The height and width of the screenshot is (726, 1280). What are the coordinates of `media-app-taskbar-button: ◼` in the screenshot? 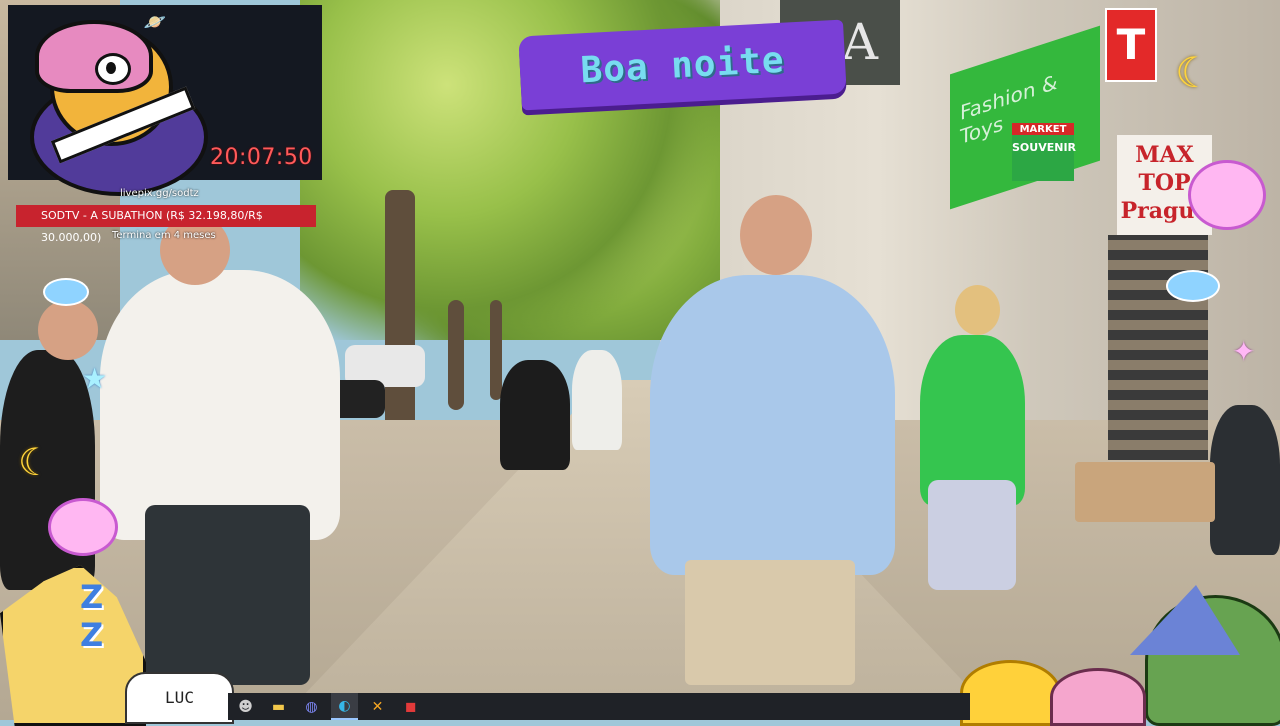 It's located at (410, 706).